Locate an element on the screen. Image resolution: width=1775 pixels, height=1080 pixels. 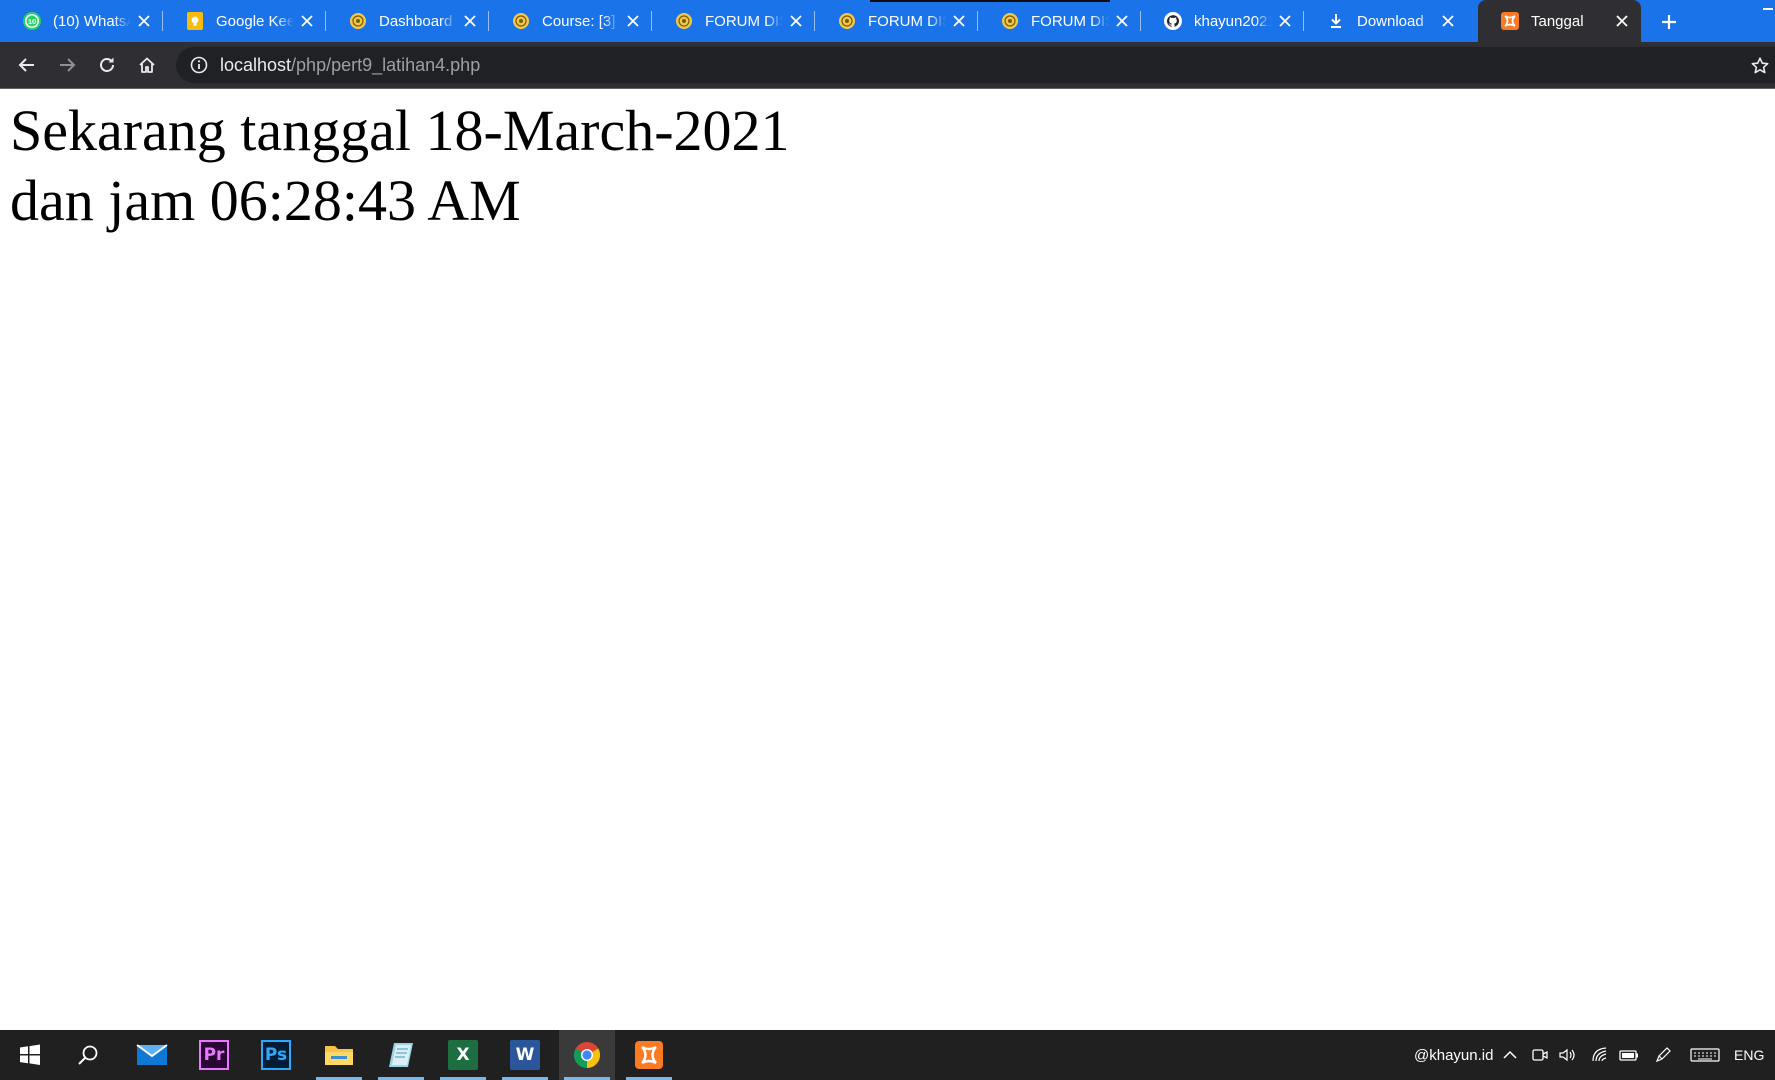
minimize-button is located at coordinates (1768, 9).